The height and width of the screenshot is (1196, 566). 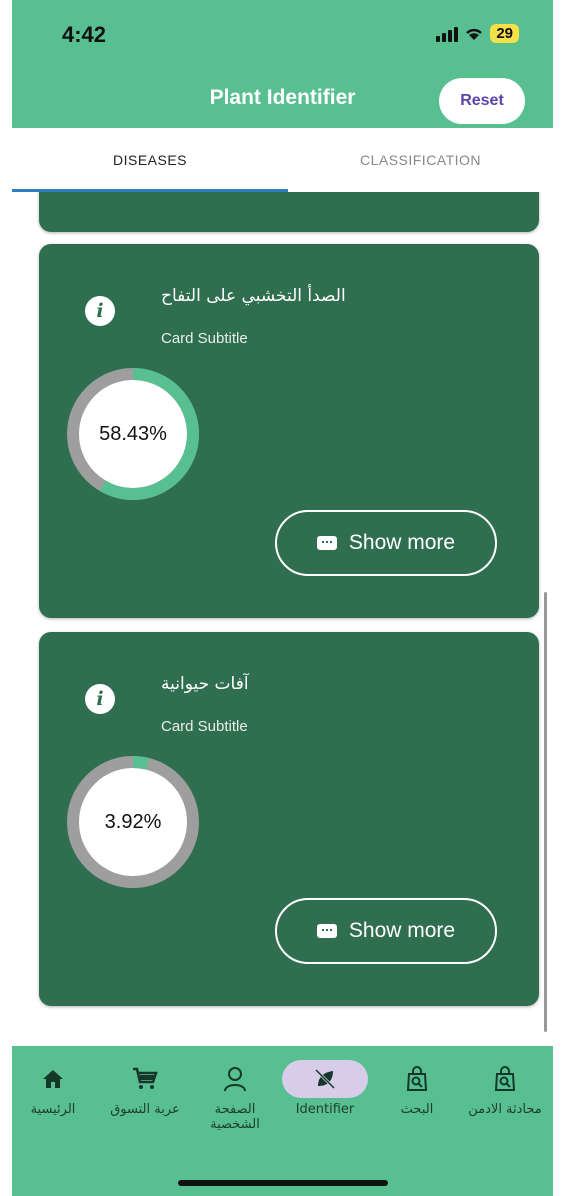 I want to click on nav-item-search: البحث, so click(x=417, y=1088).